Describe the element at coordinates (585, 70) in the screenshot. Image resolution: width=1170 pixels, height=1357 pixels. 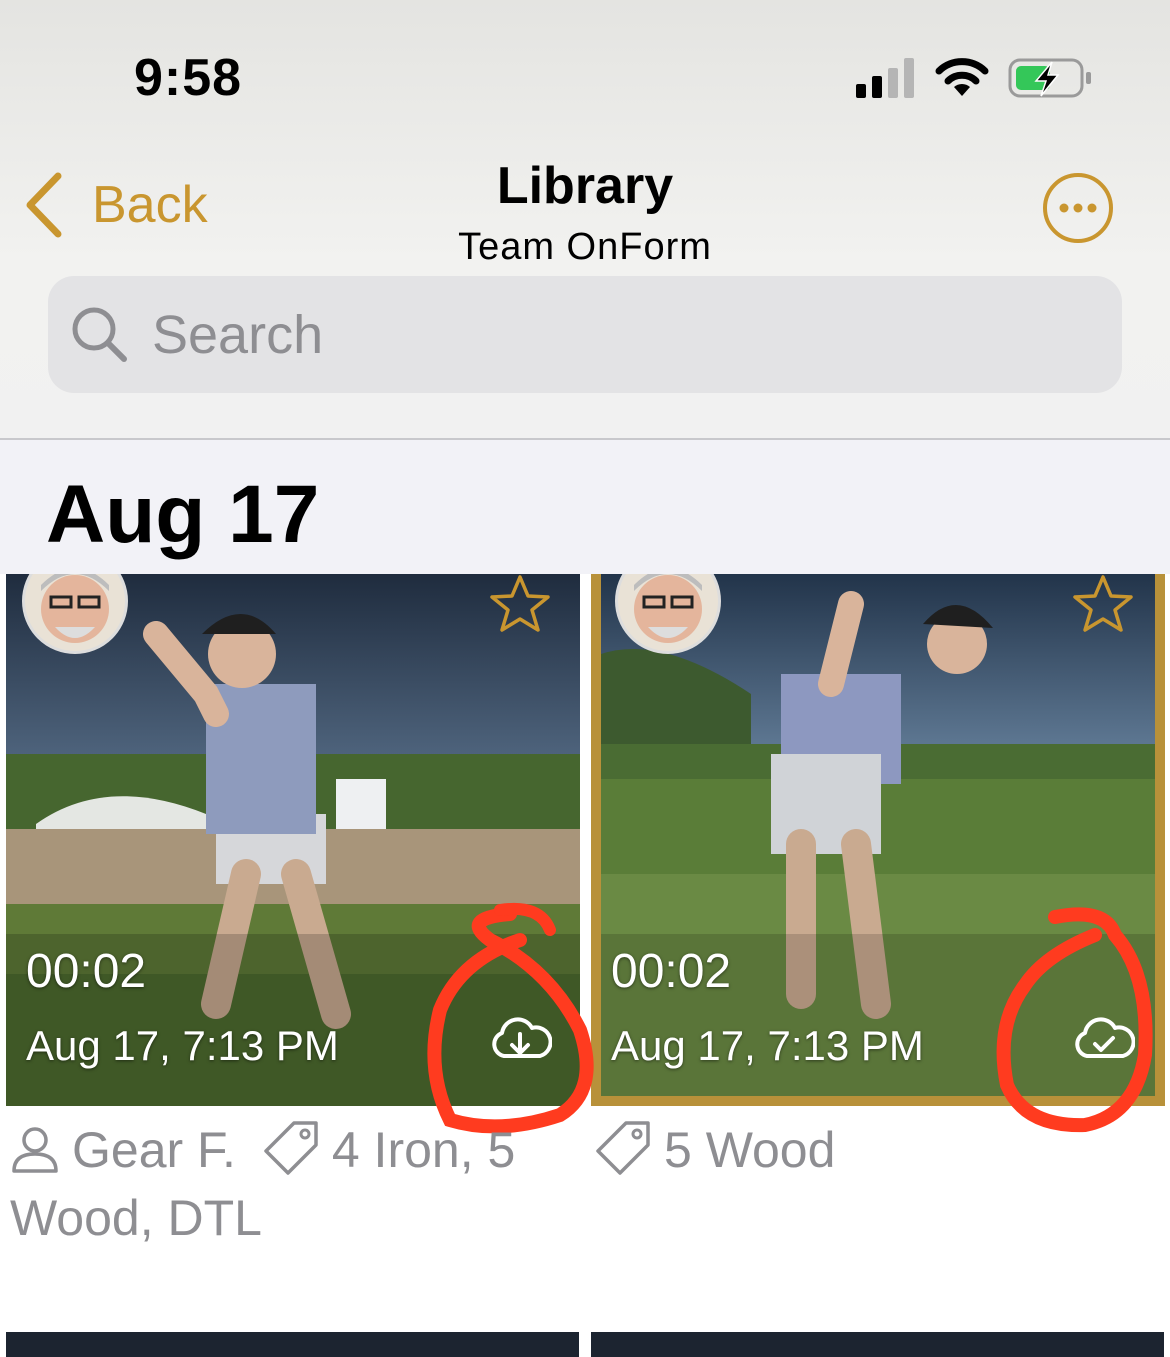
I see `status-bar: 9:58` at that location.